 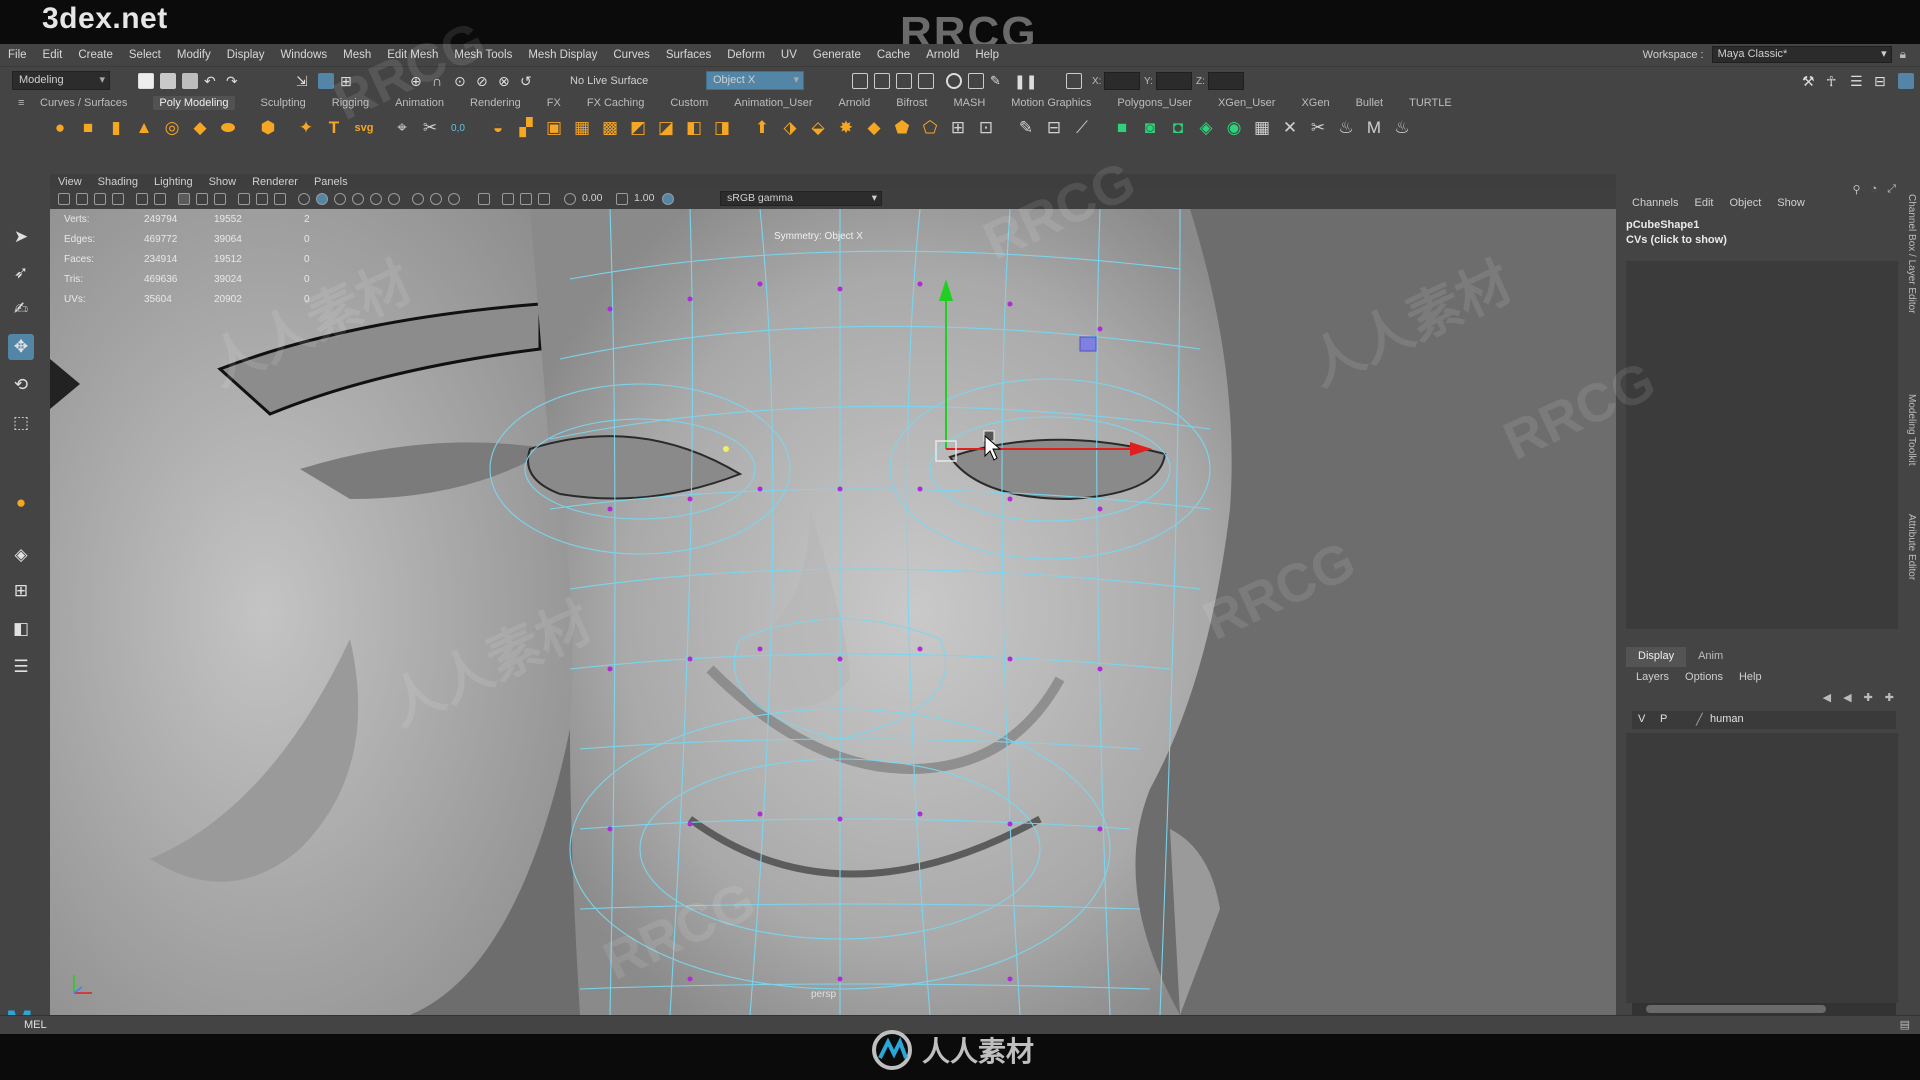 I want to click on two-view-icon: ◧, so click(x=21, y=629).